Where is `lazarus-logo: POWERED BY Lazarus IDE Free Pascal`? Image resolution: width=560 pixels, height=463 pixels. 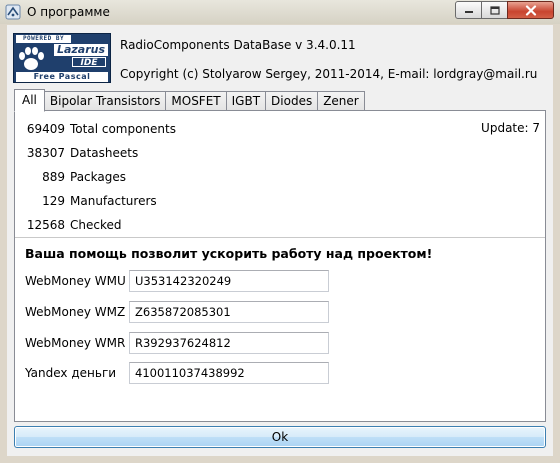
lazarus-logo: POWERED BY Lazarus IDE Free Pascal is located at coordinates (62, 58).